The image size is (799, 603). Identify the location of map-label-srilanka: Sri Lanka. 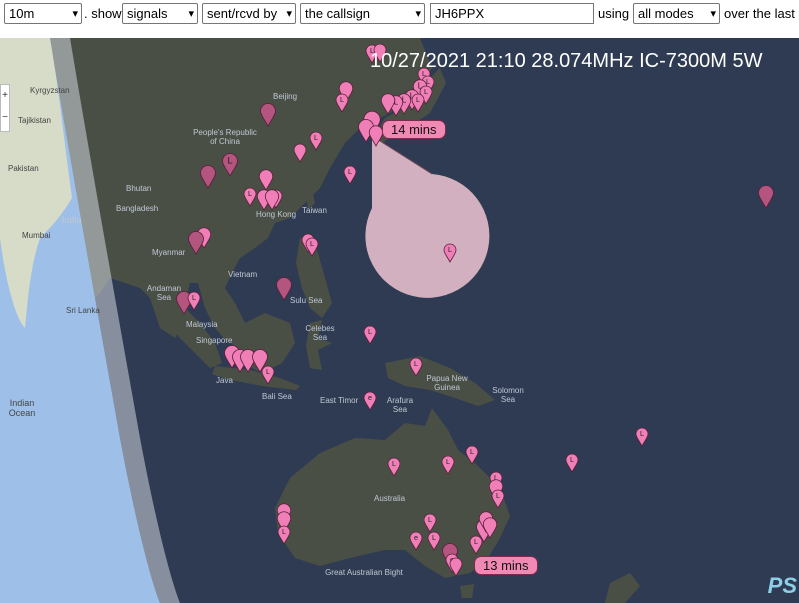
(83, 310).